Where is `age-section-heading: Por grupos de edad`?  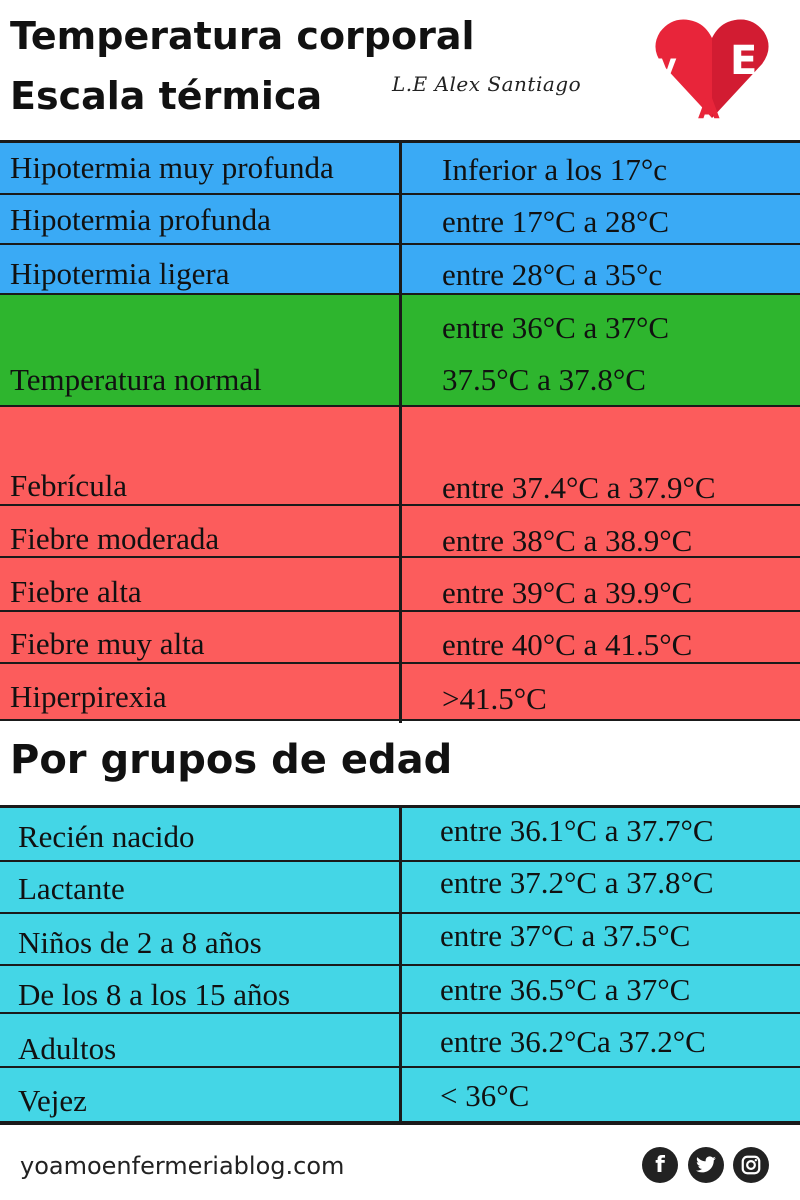 age-section-heading: Por grupos de edad is located at coordinates (231, 760).